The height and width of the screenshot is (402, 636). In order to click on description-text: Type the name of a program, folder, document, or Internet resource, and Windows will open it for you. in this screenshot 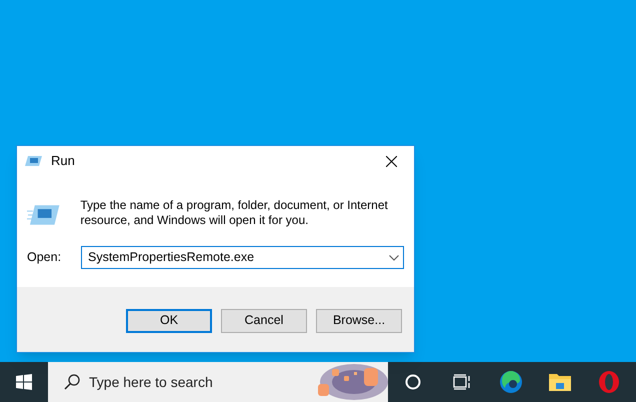, I will do `click(234, 213)`.